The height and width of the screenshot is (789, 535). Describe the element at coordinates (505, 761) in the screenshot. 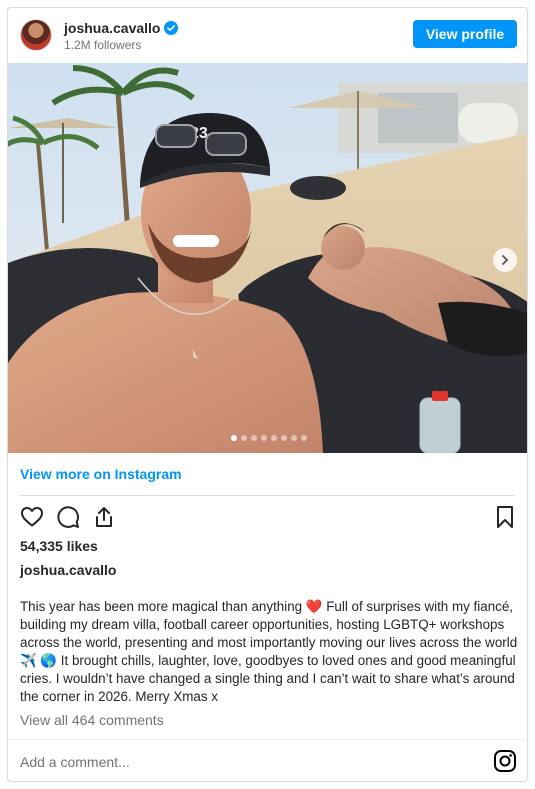

I see `instagram-icon` at that location.